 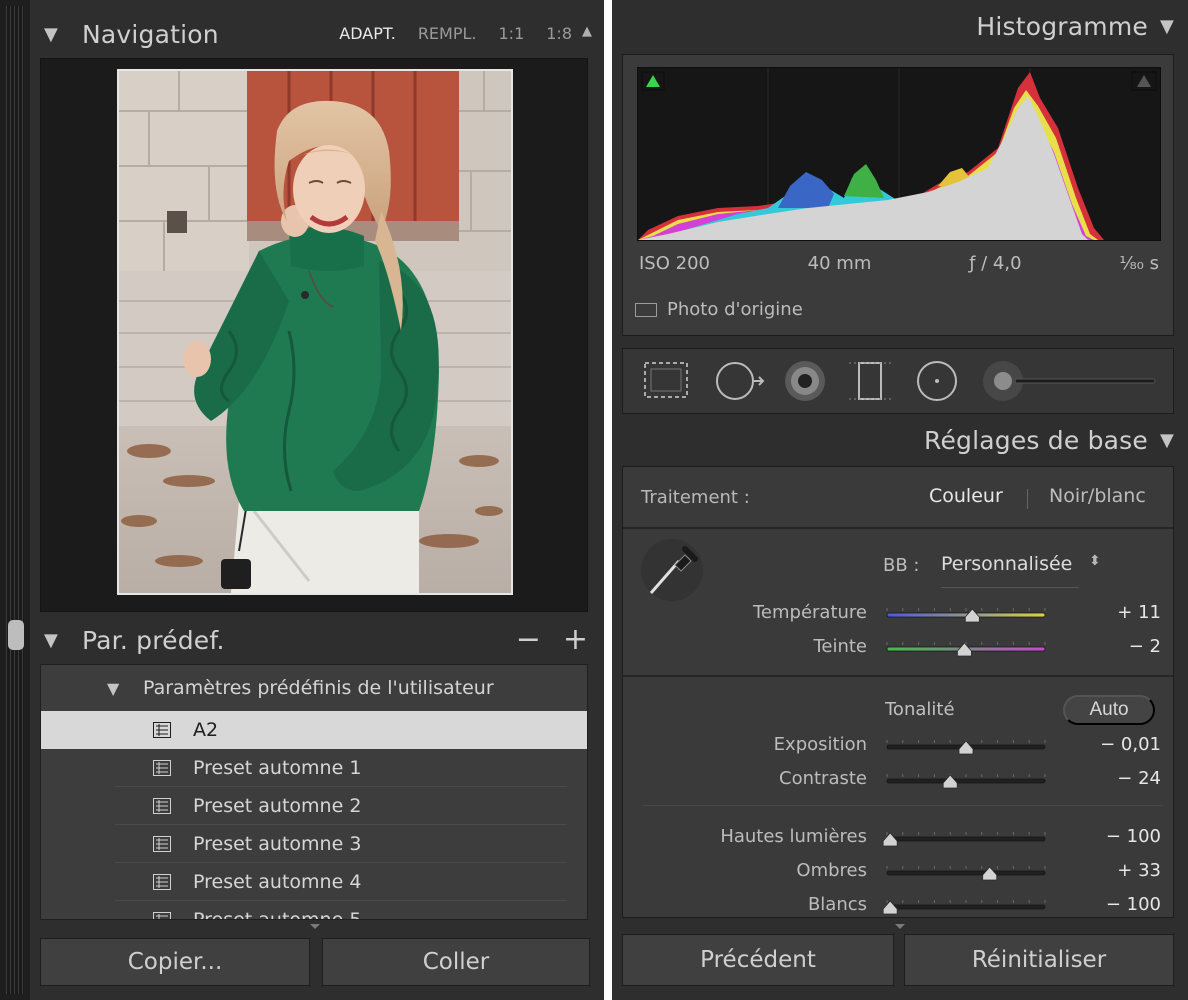 What do you see at coordinates (805, 381) in the screenshot?
I see `red-eye-tool-icon` at bounding box center [805, 381].